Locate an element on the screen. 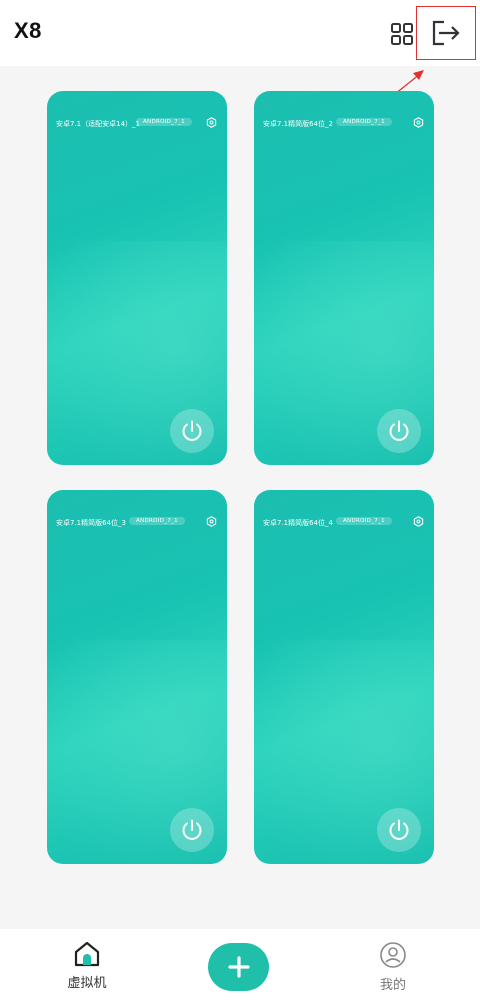 The image size is (480, 1002). device-name: 安卓7.1精简版64位_4 is located at coordinates (298, 523).